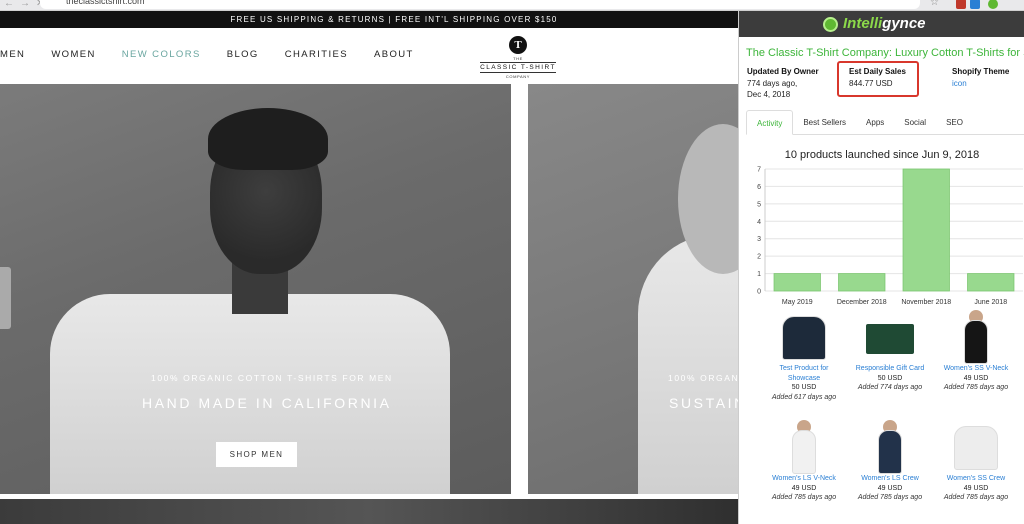 This screenshot has width=1024, height=524. I want to click on updated-date: Dec 4, 2018, so click(769, 94).